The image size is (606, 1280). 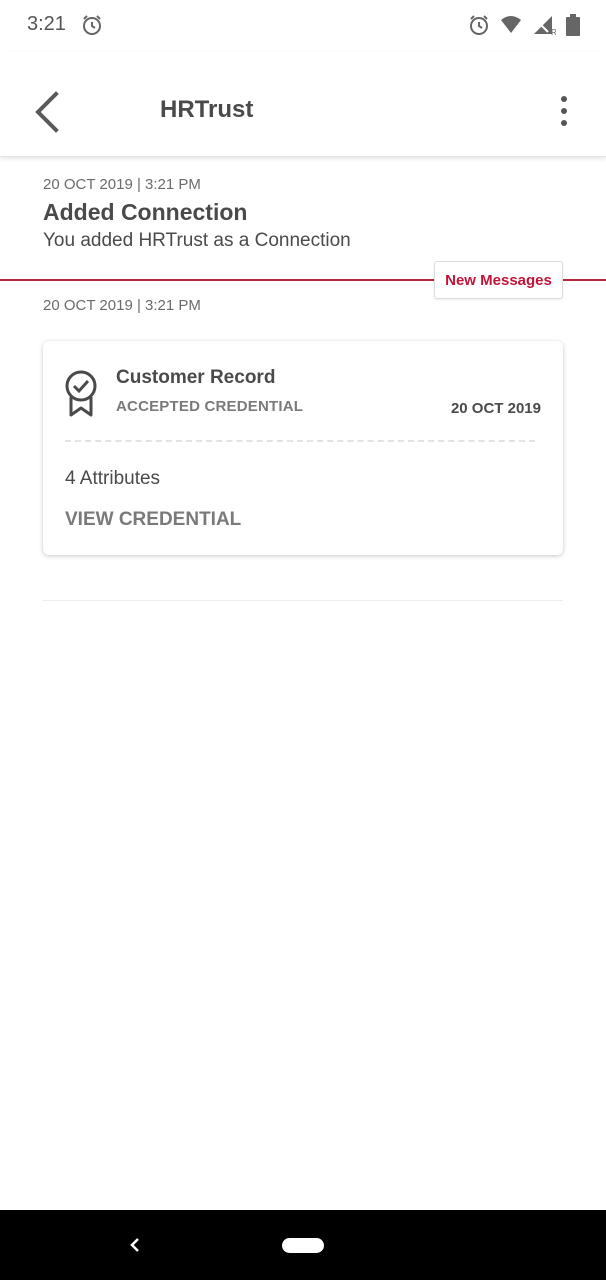 I want to click on view-credential-button: VIEW CREDENTIAL, so click(x=153, y=520).